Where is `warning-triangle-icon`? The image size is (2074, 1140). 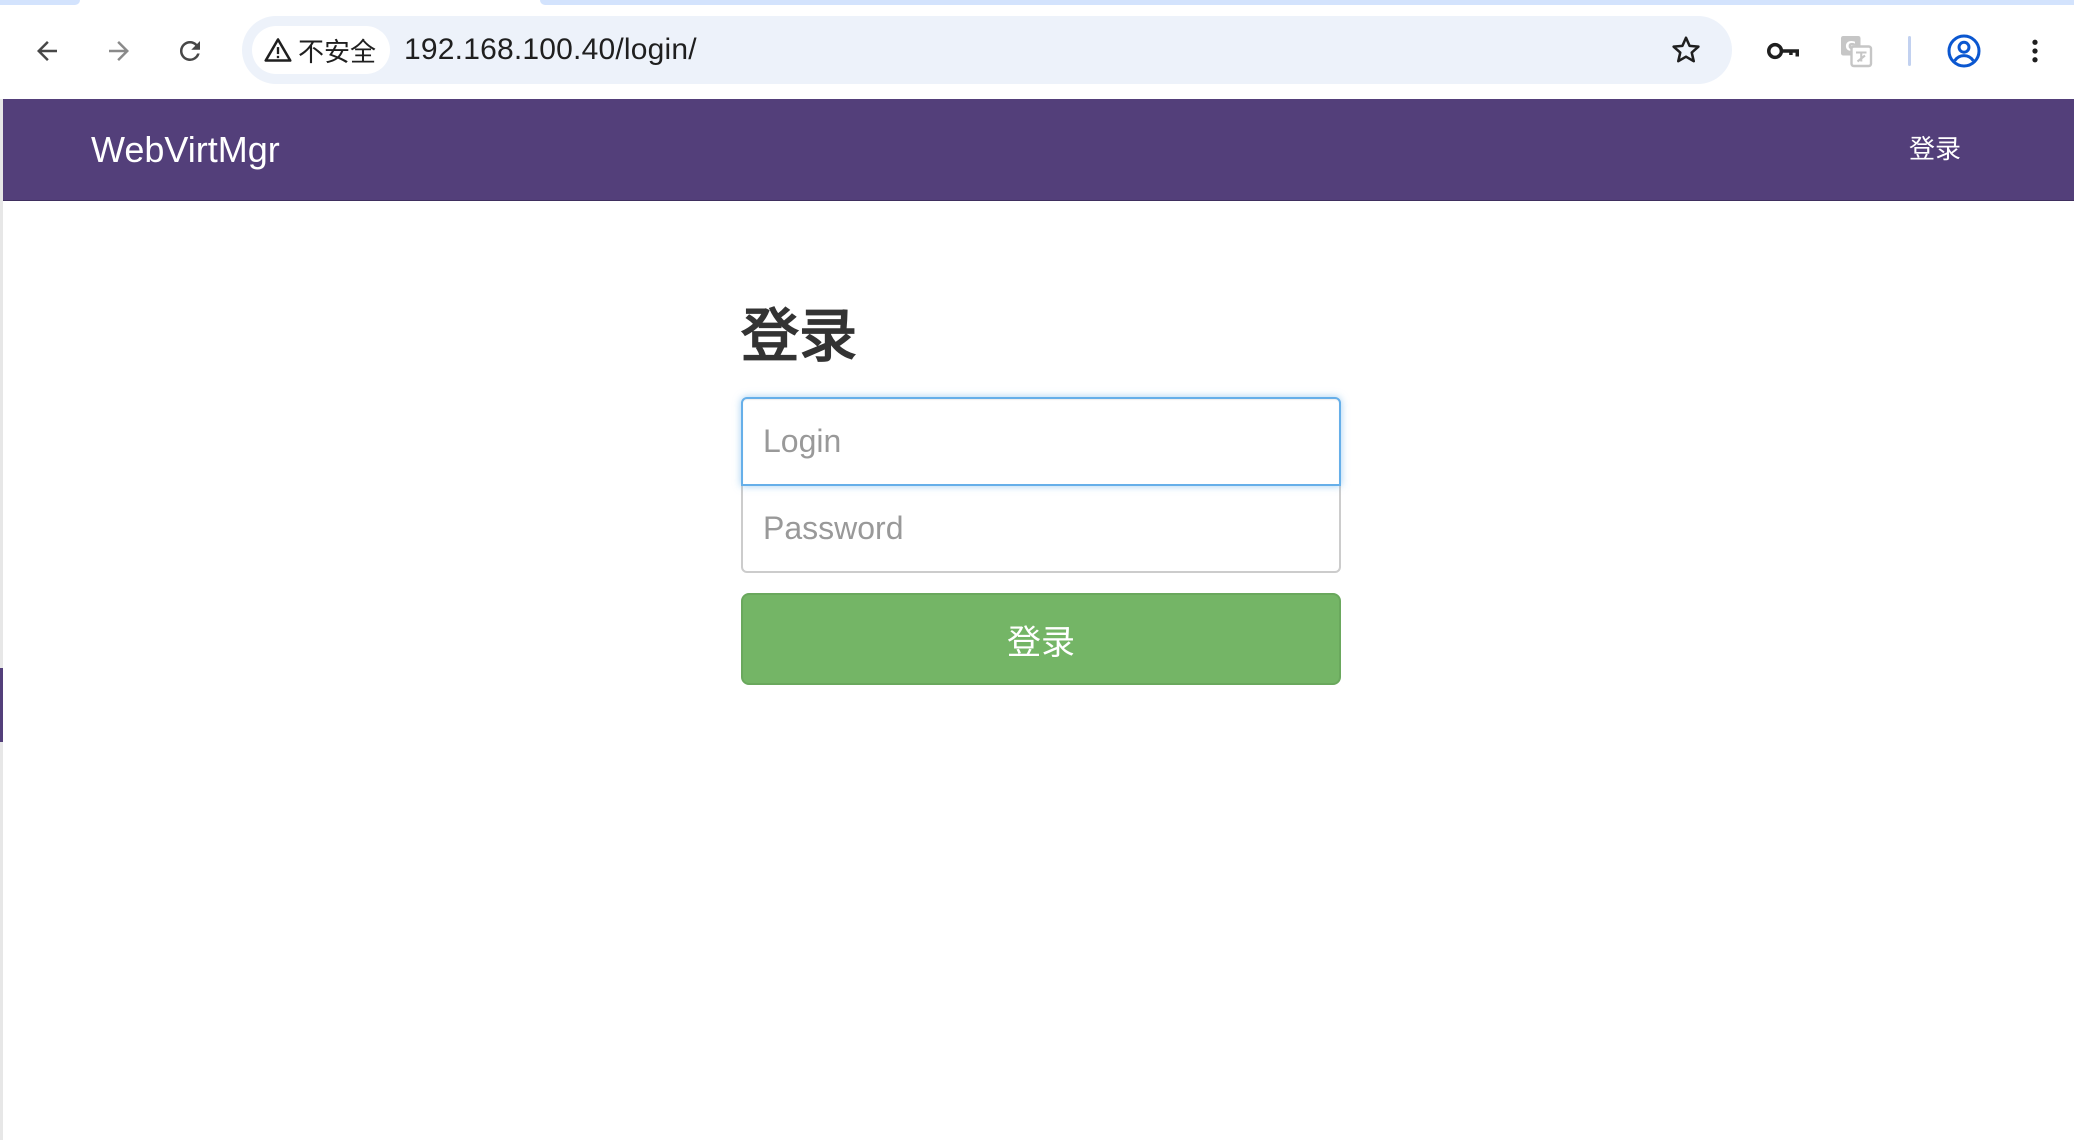
warning-triangle-icon is located at coordinates (278, 50).